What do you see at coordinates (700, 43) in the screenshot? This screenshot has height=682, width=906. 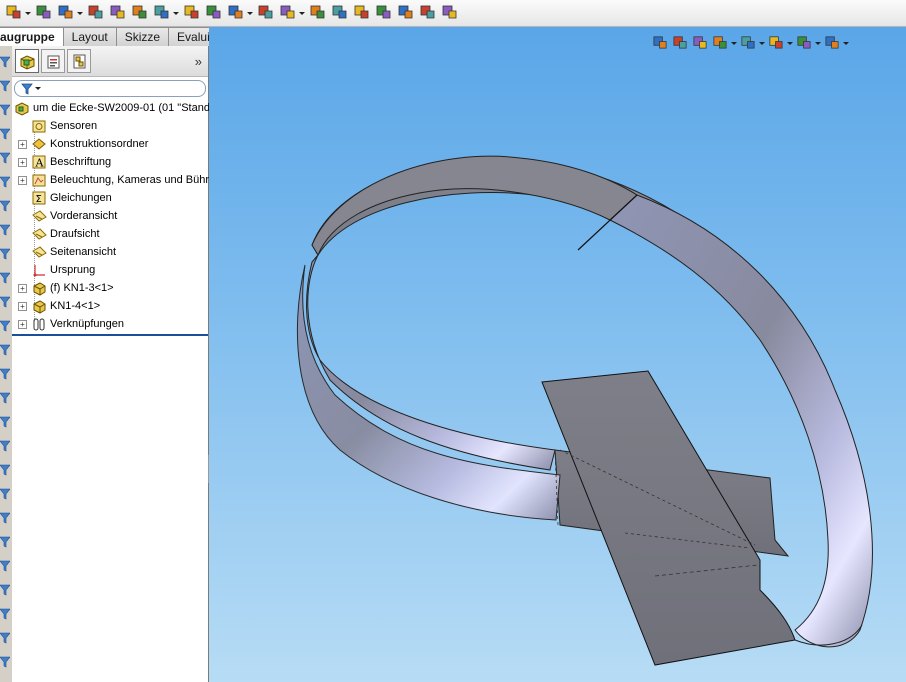 I see `section-view-button` at bounding box center [700, 43].